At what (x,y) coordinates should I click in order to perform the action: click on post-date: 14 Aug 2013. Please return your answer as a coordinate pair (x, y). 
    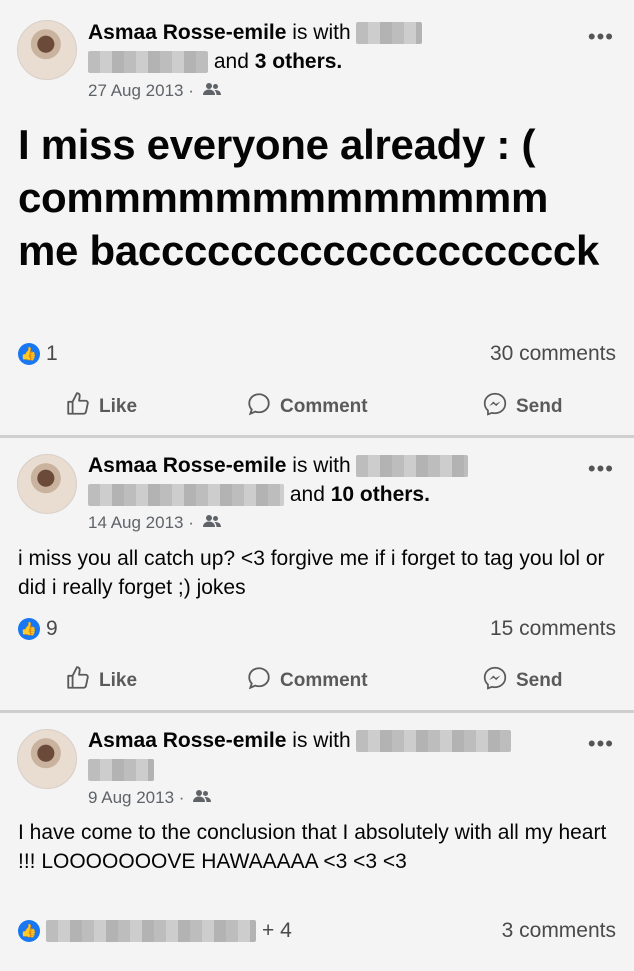
    Looking at the image, I should click on (135, 522).